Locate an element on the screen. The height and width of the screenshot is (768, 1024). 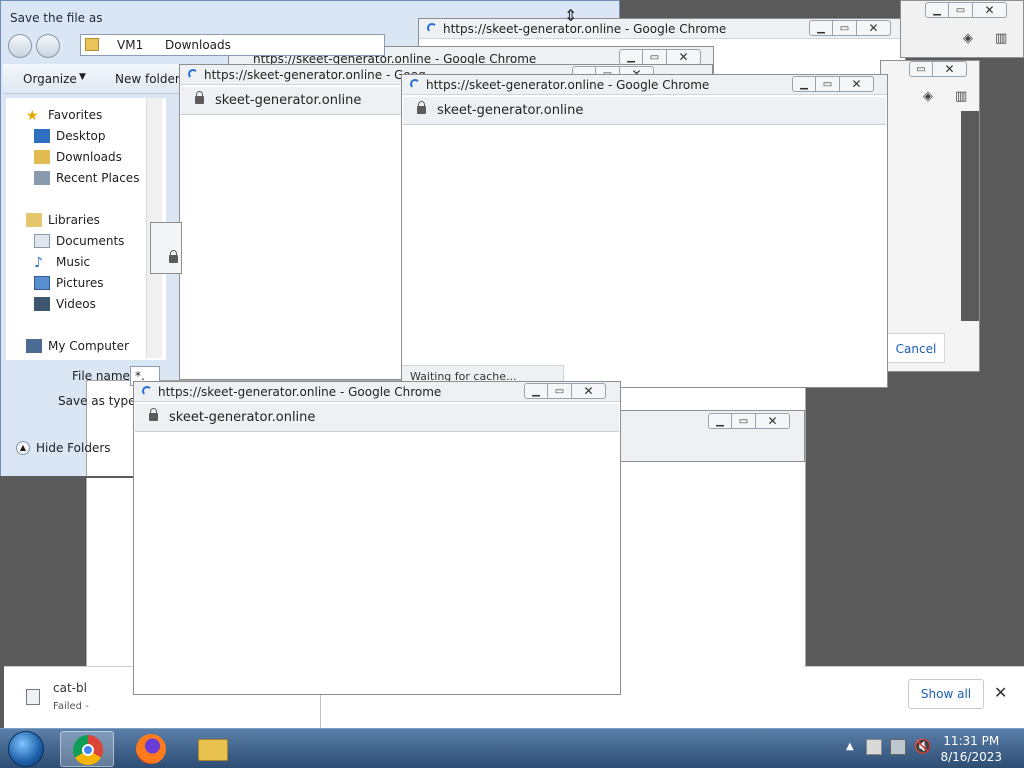
nav-label: Libraries is located at coordinates (74, 220).